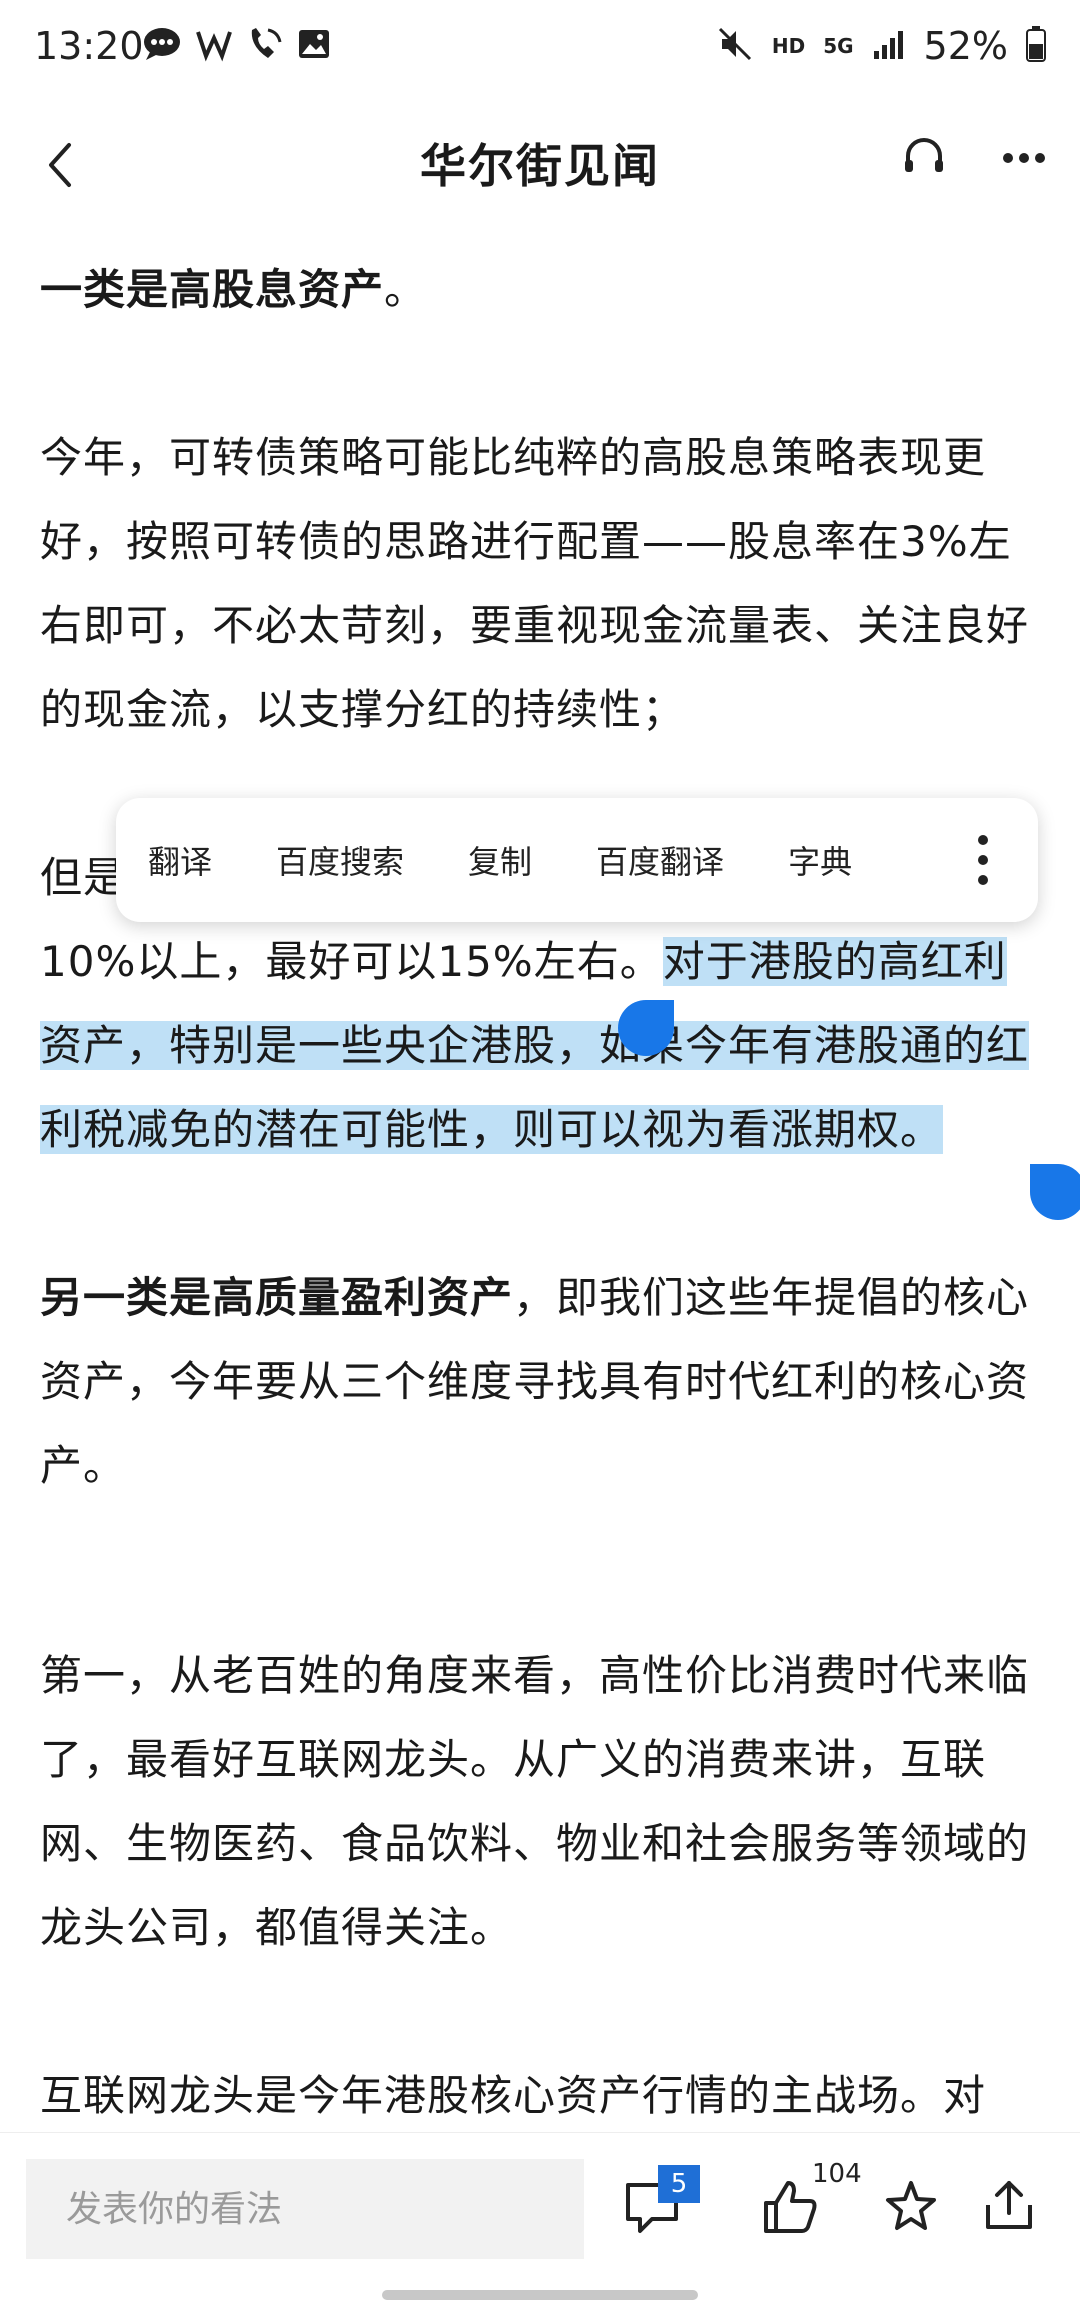  Describe the element at coordinates (540, 50) in the screenshot. I see `status-bar: 13:20 HD 5G 52%` at that location.